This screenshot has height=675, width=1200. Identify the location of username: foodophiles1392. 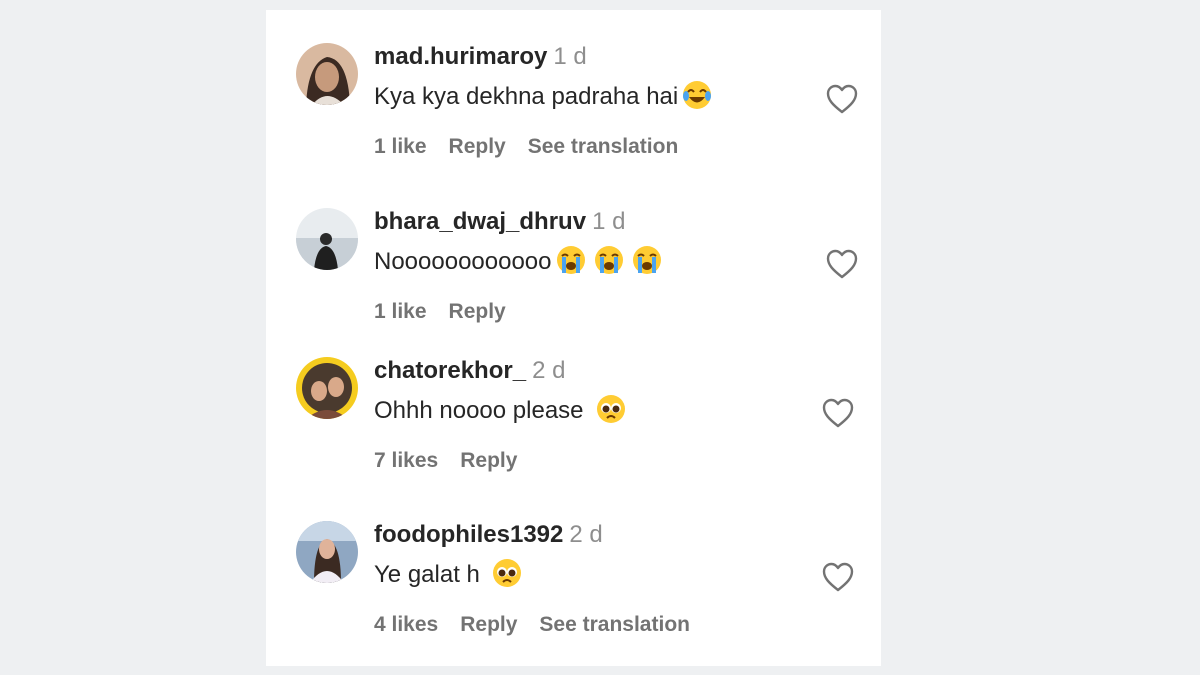
(468, 534).